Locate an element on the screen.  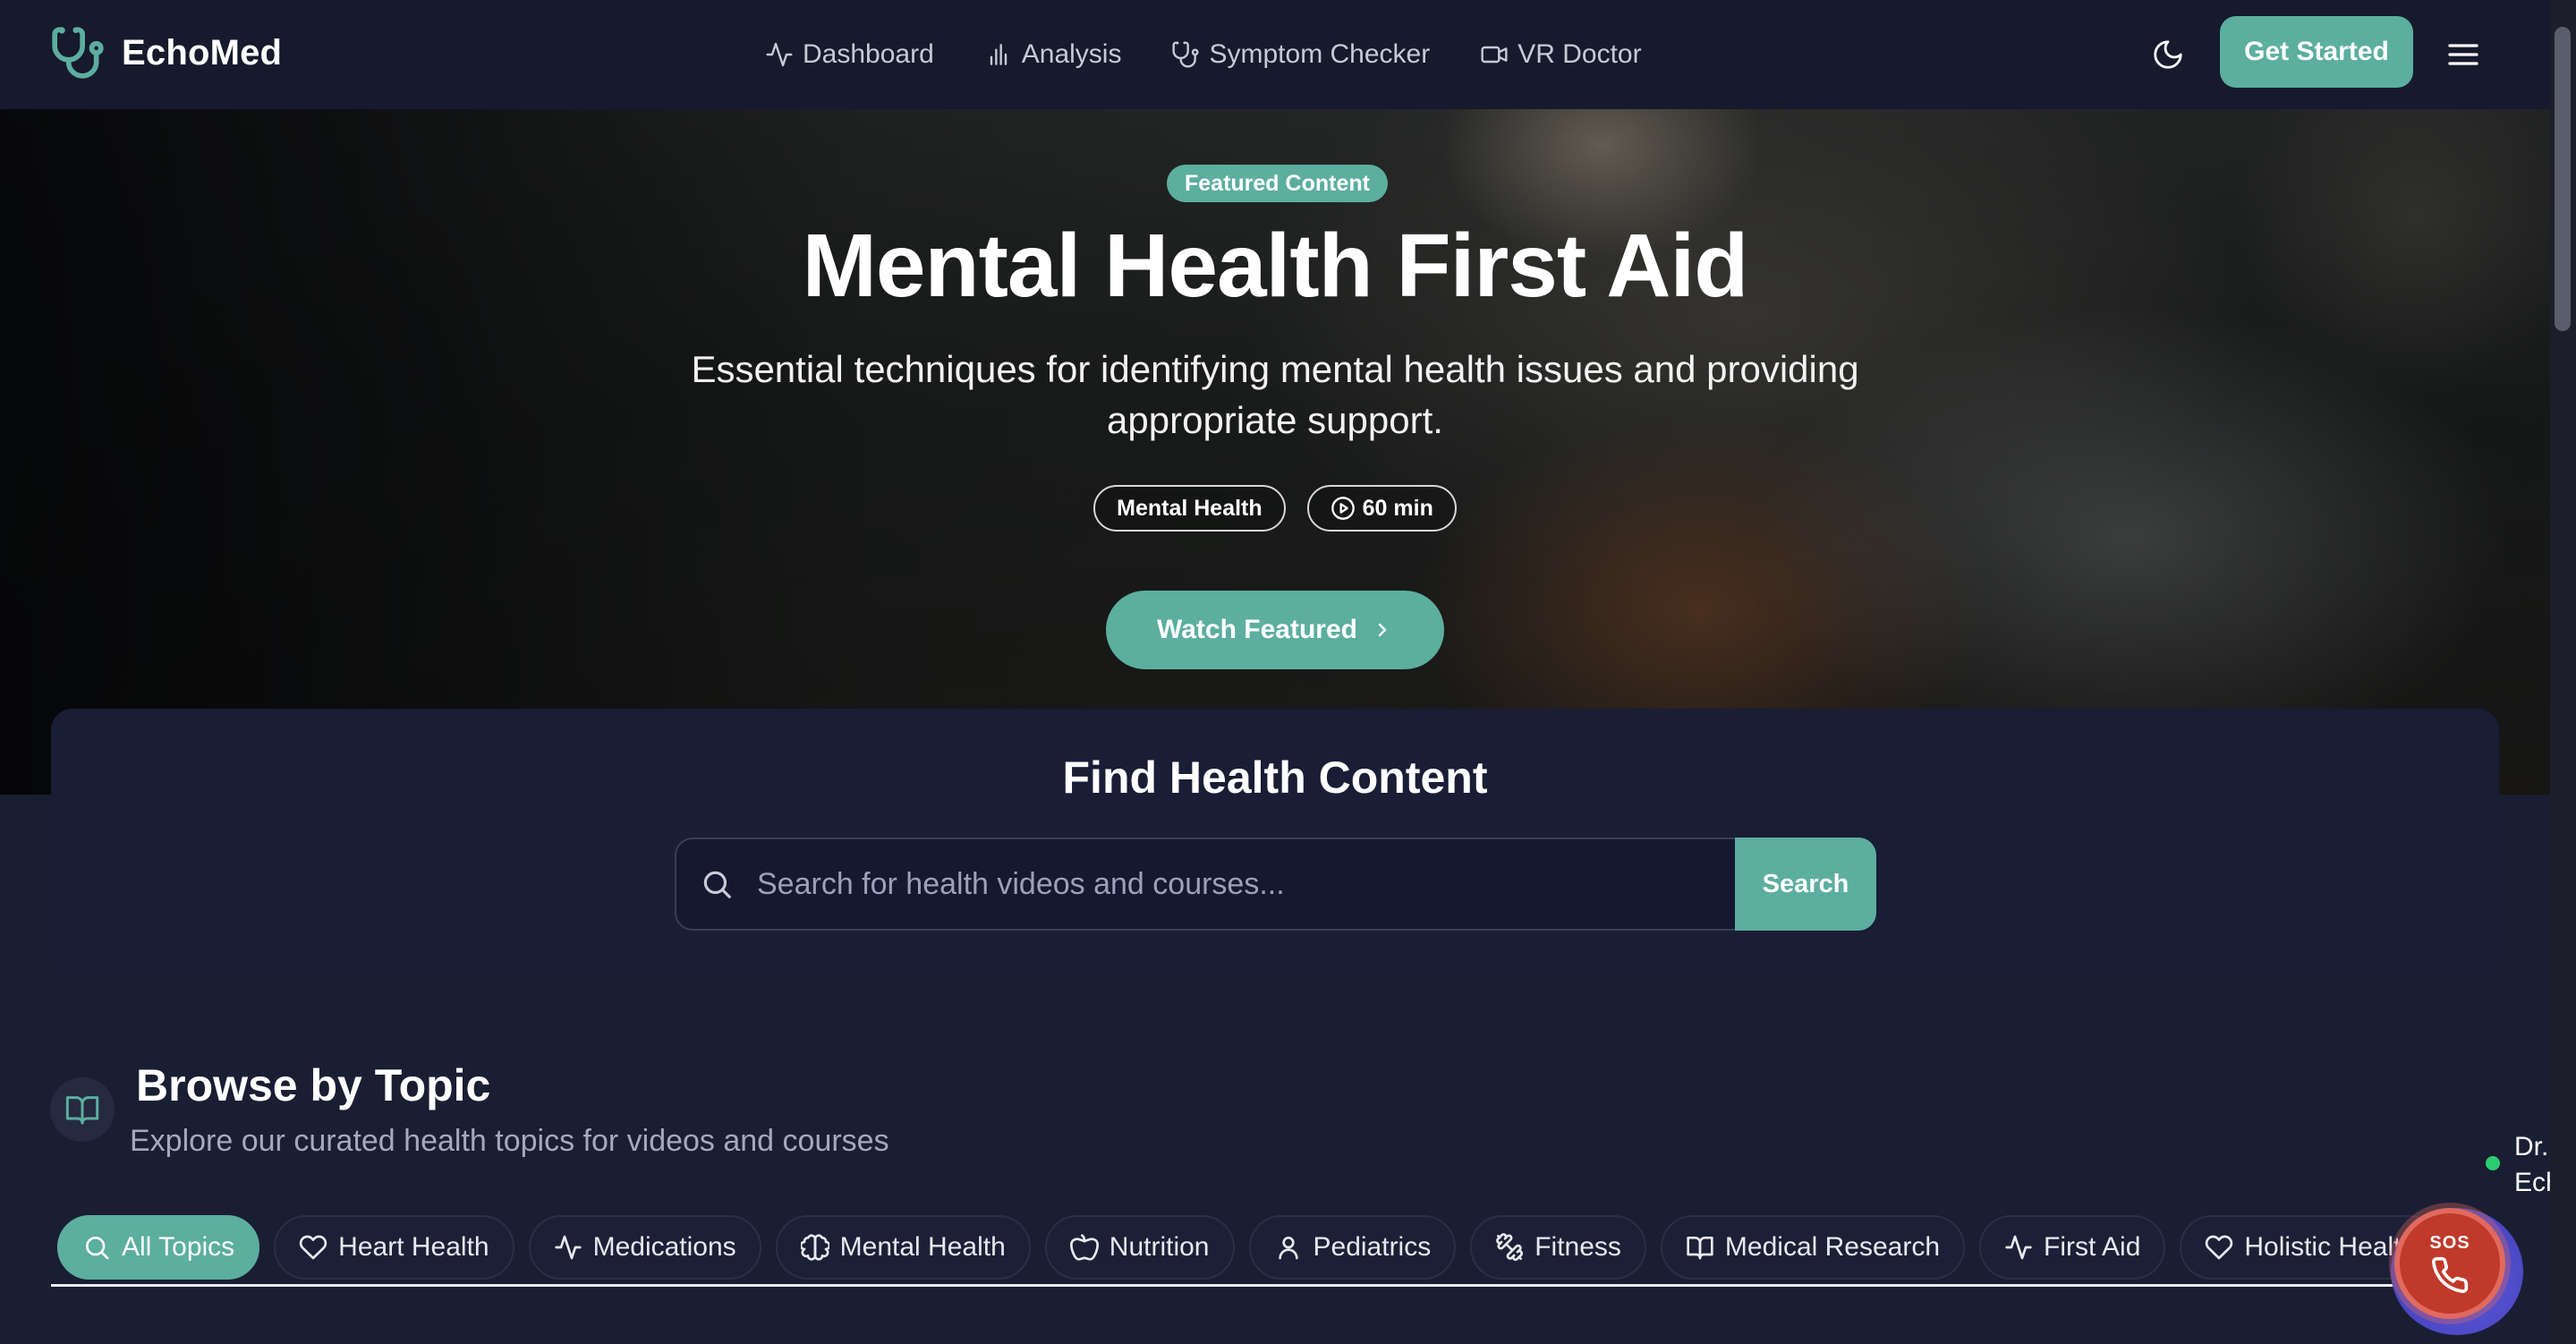
nav-vr-doctor: VR Doctor is located at coordinates (1561, 54).